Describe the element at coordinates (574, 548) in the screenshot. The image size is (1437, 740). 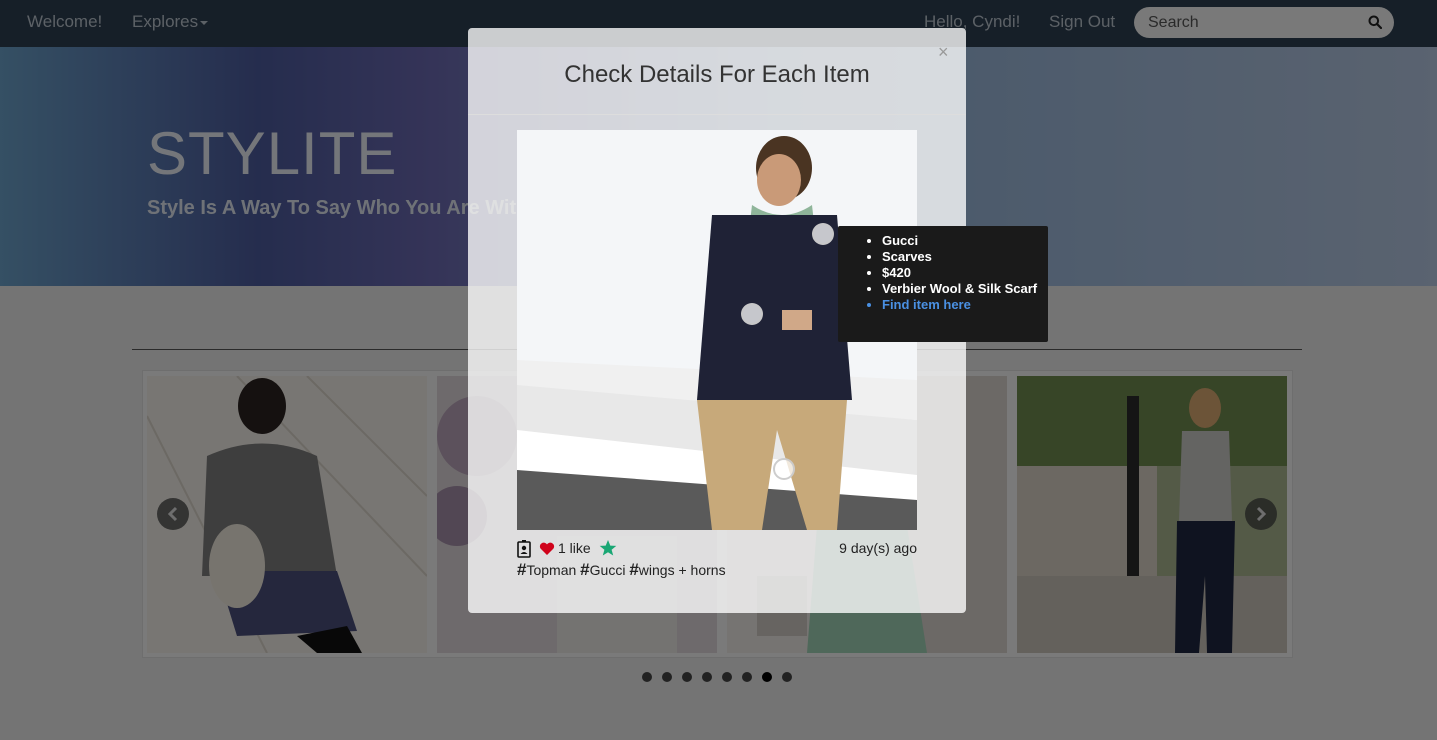
I see `likes-count: 1 like` at that location.